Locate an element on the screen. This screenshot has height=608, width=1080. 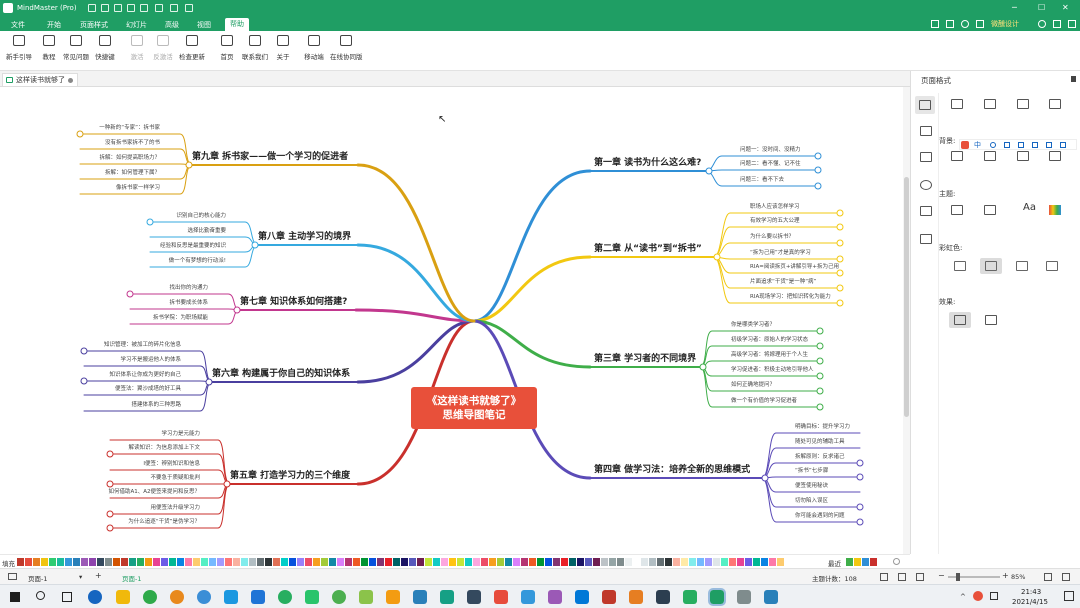
subtopic: 做一个有梦想的行动派! is located at coordinates (197, 261).